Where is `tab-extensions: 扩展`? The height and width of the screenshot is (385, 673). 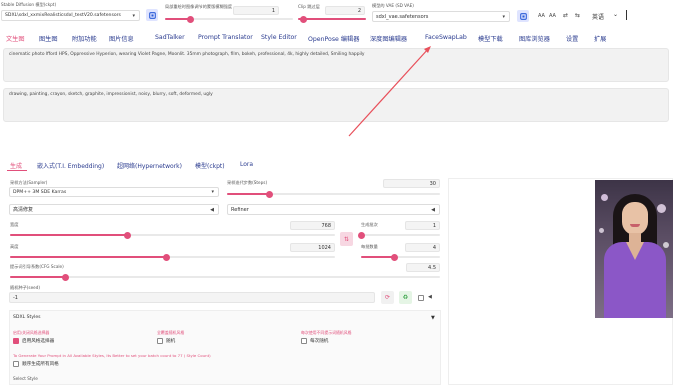 tab-extensions: 扩展 is located at coordinates (600, 38).